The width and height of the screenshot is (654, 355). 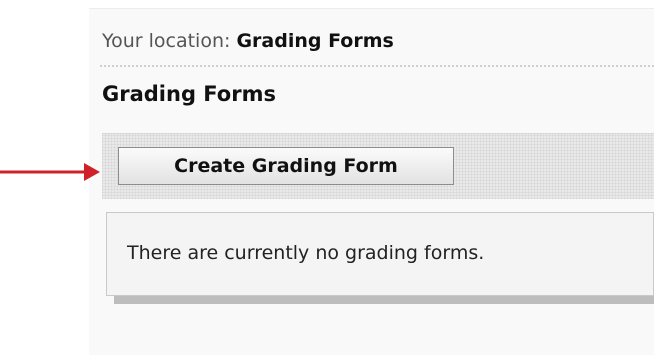 I want to click on breadcrumb-divider, so click(x=377, y=66).